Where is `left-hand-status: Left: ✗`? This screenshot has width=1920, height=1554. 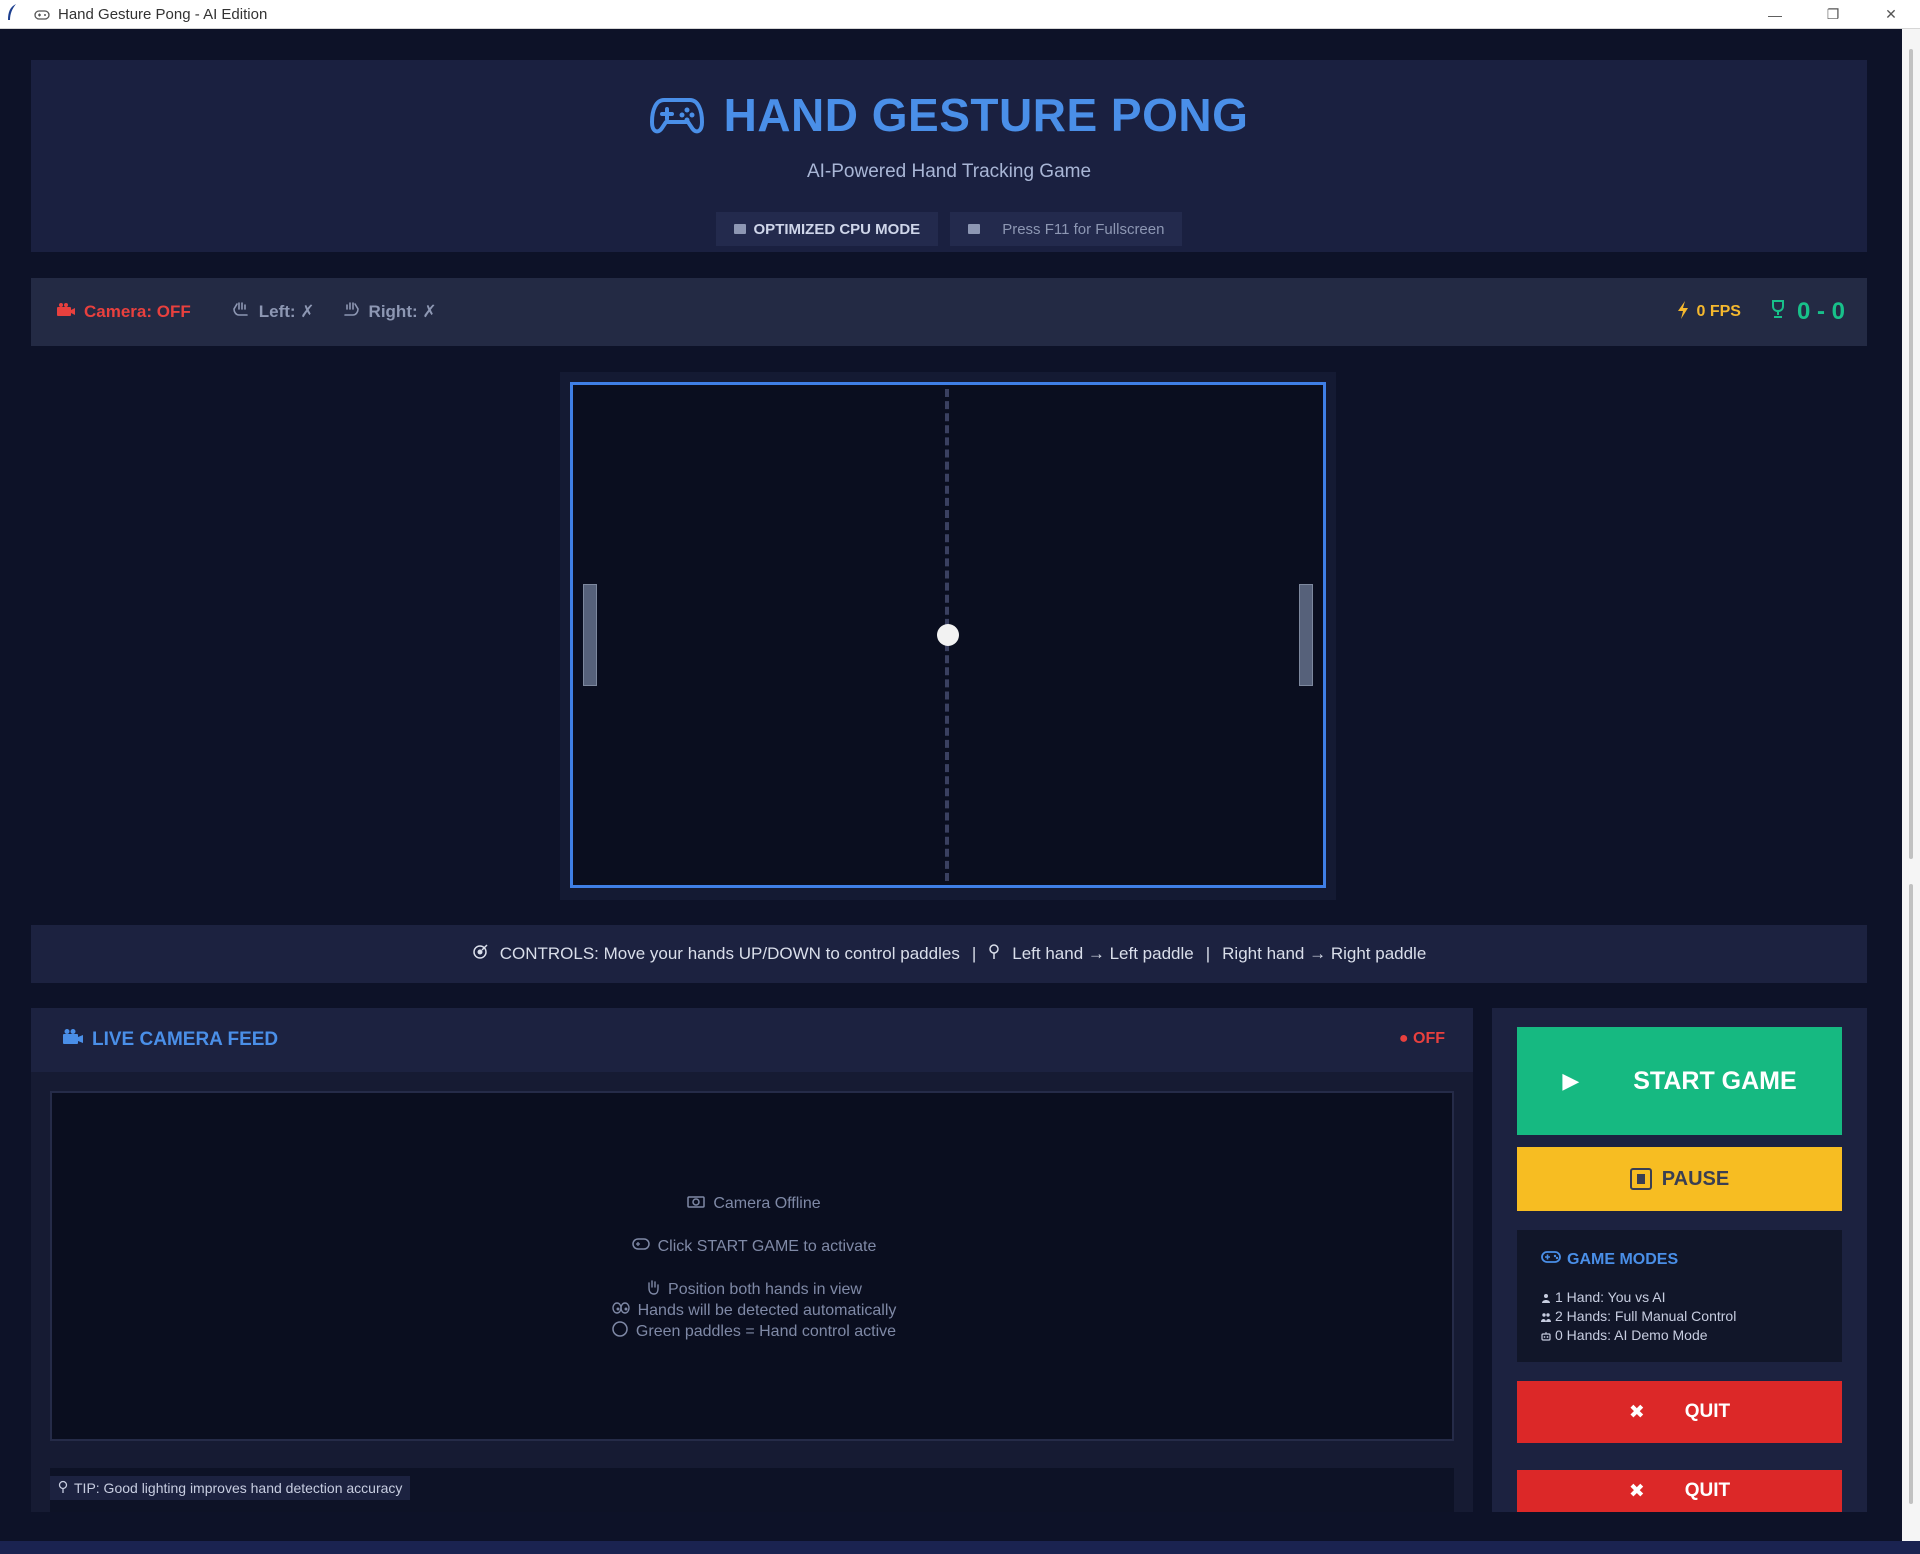
left-hand-status: Left: ✗ is located at coordinates (273, 312).